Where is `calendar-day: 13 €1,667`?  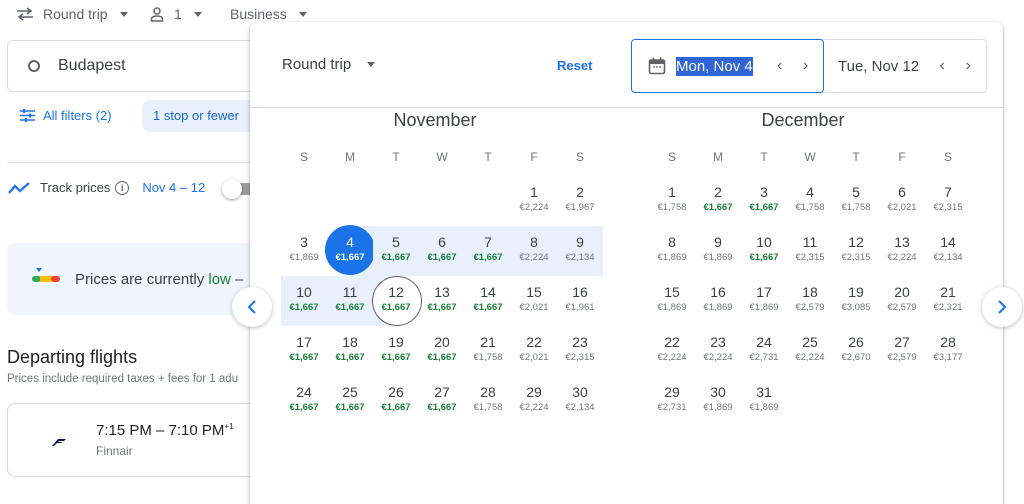 calendar-day: 13 €1,667 is located at coordinates (442, 301).